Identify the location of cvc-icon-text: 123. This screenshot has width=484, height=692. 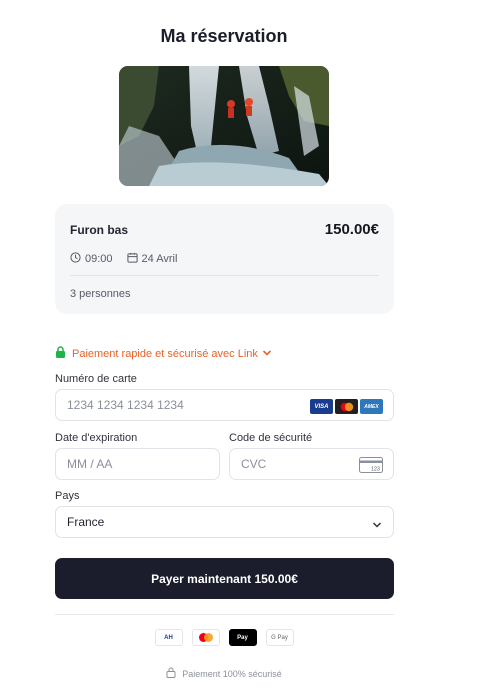
(375, 470).